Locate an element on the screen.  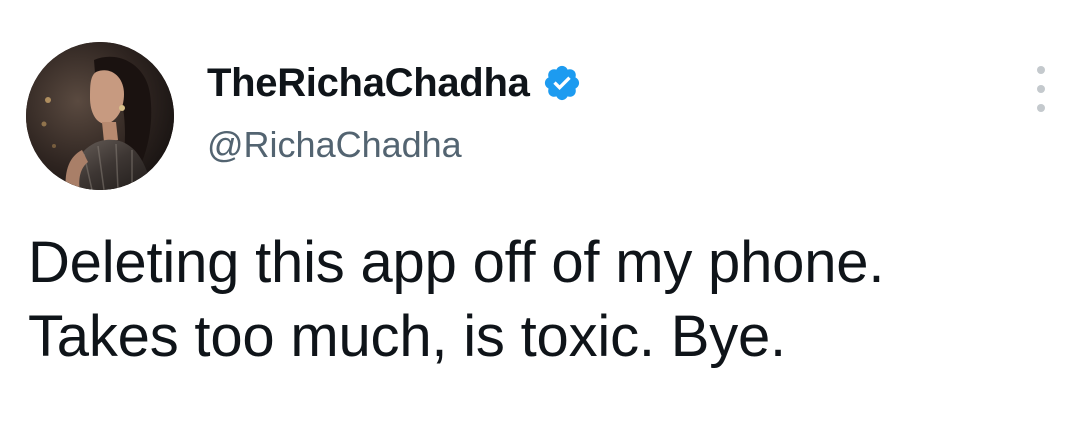
avatar-photo is located at coordinates (100, 116).